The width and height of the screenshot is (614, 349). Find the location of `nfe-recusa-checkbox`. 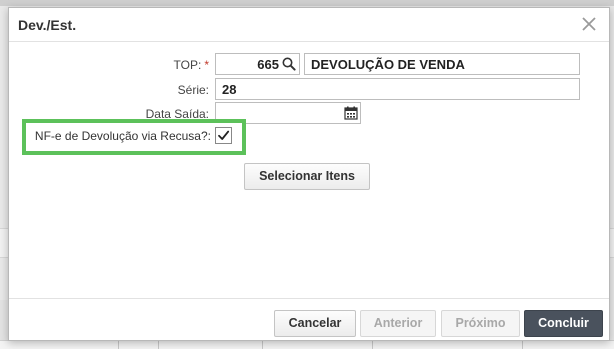

nfe-recusa-checkbox is located at coordinates (223, 135).